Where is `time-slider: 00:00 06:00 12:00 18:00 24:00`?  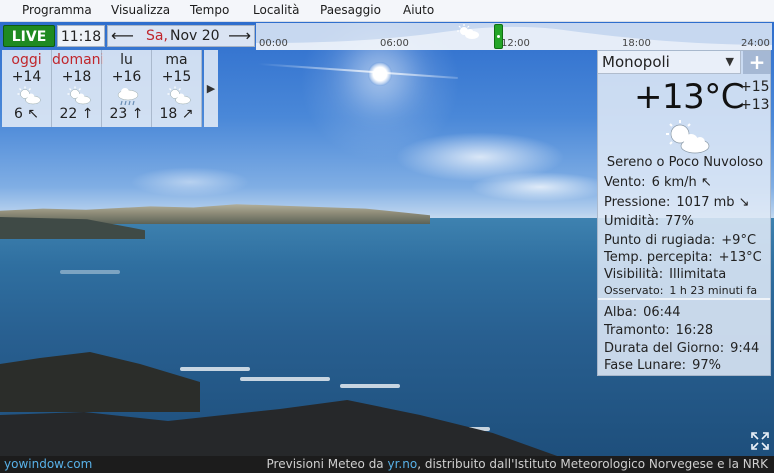 time-slider: 00:00 06:00 12:00 18:00 24:00 is located at coordinates (514, 36).